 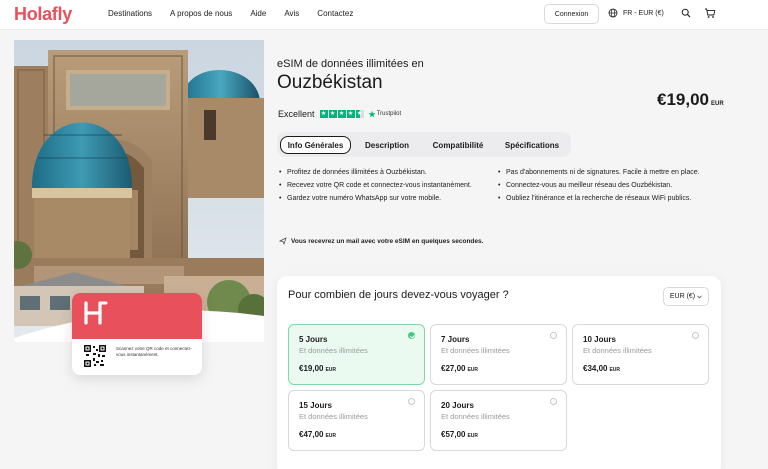 I want to click on plan-price: €34,00 EUR, so click(x=601, y=368).